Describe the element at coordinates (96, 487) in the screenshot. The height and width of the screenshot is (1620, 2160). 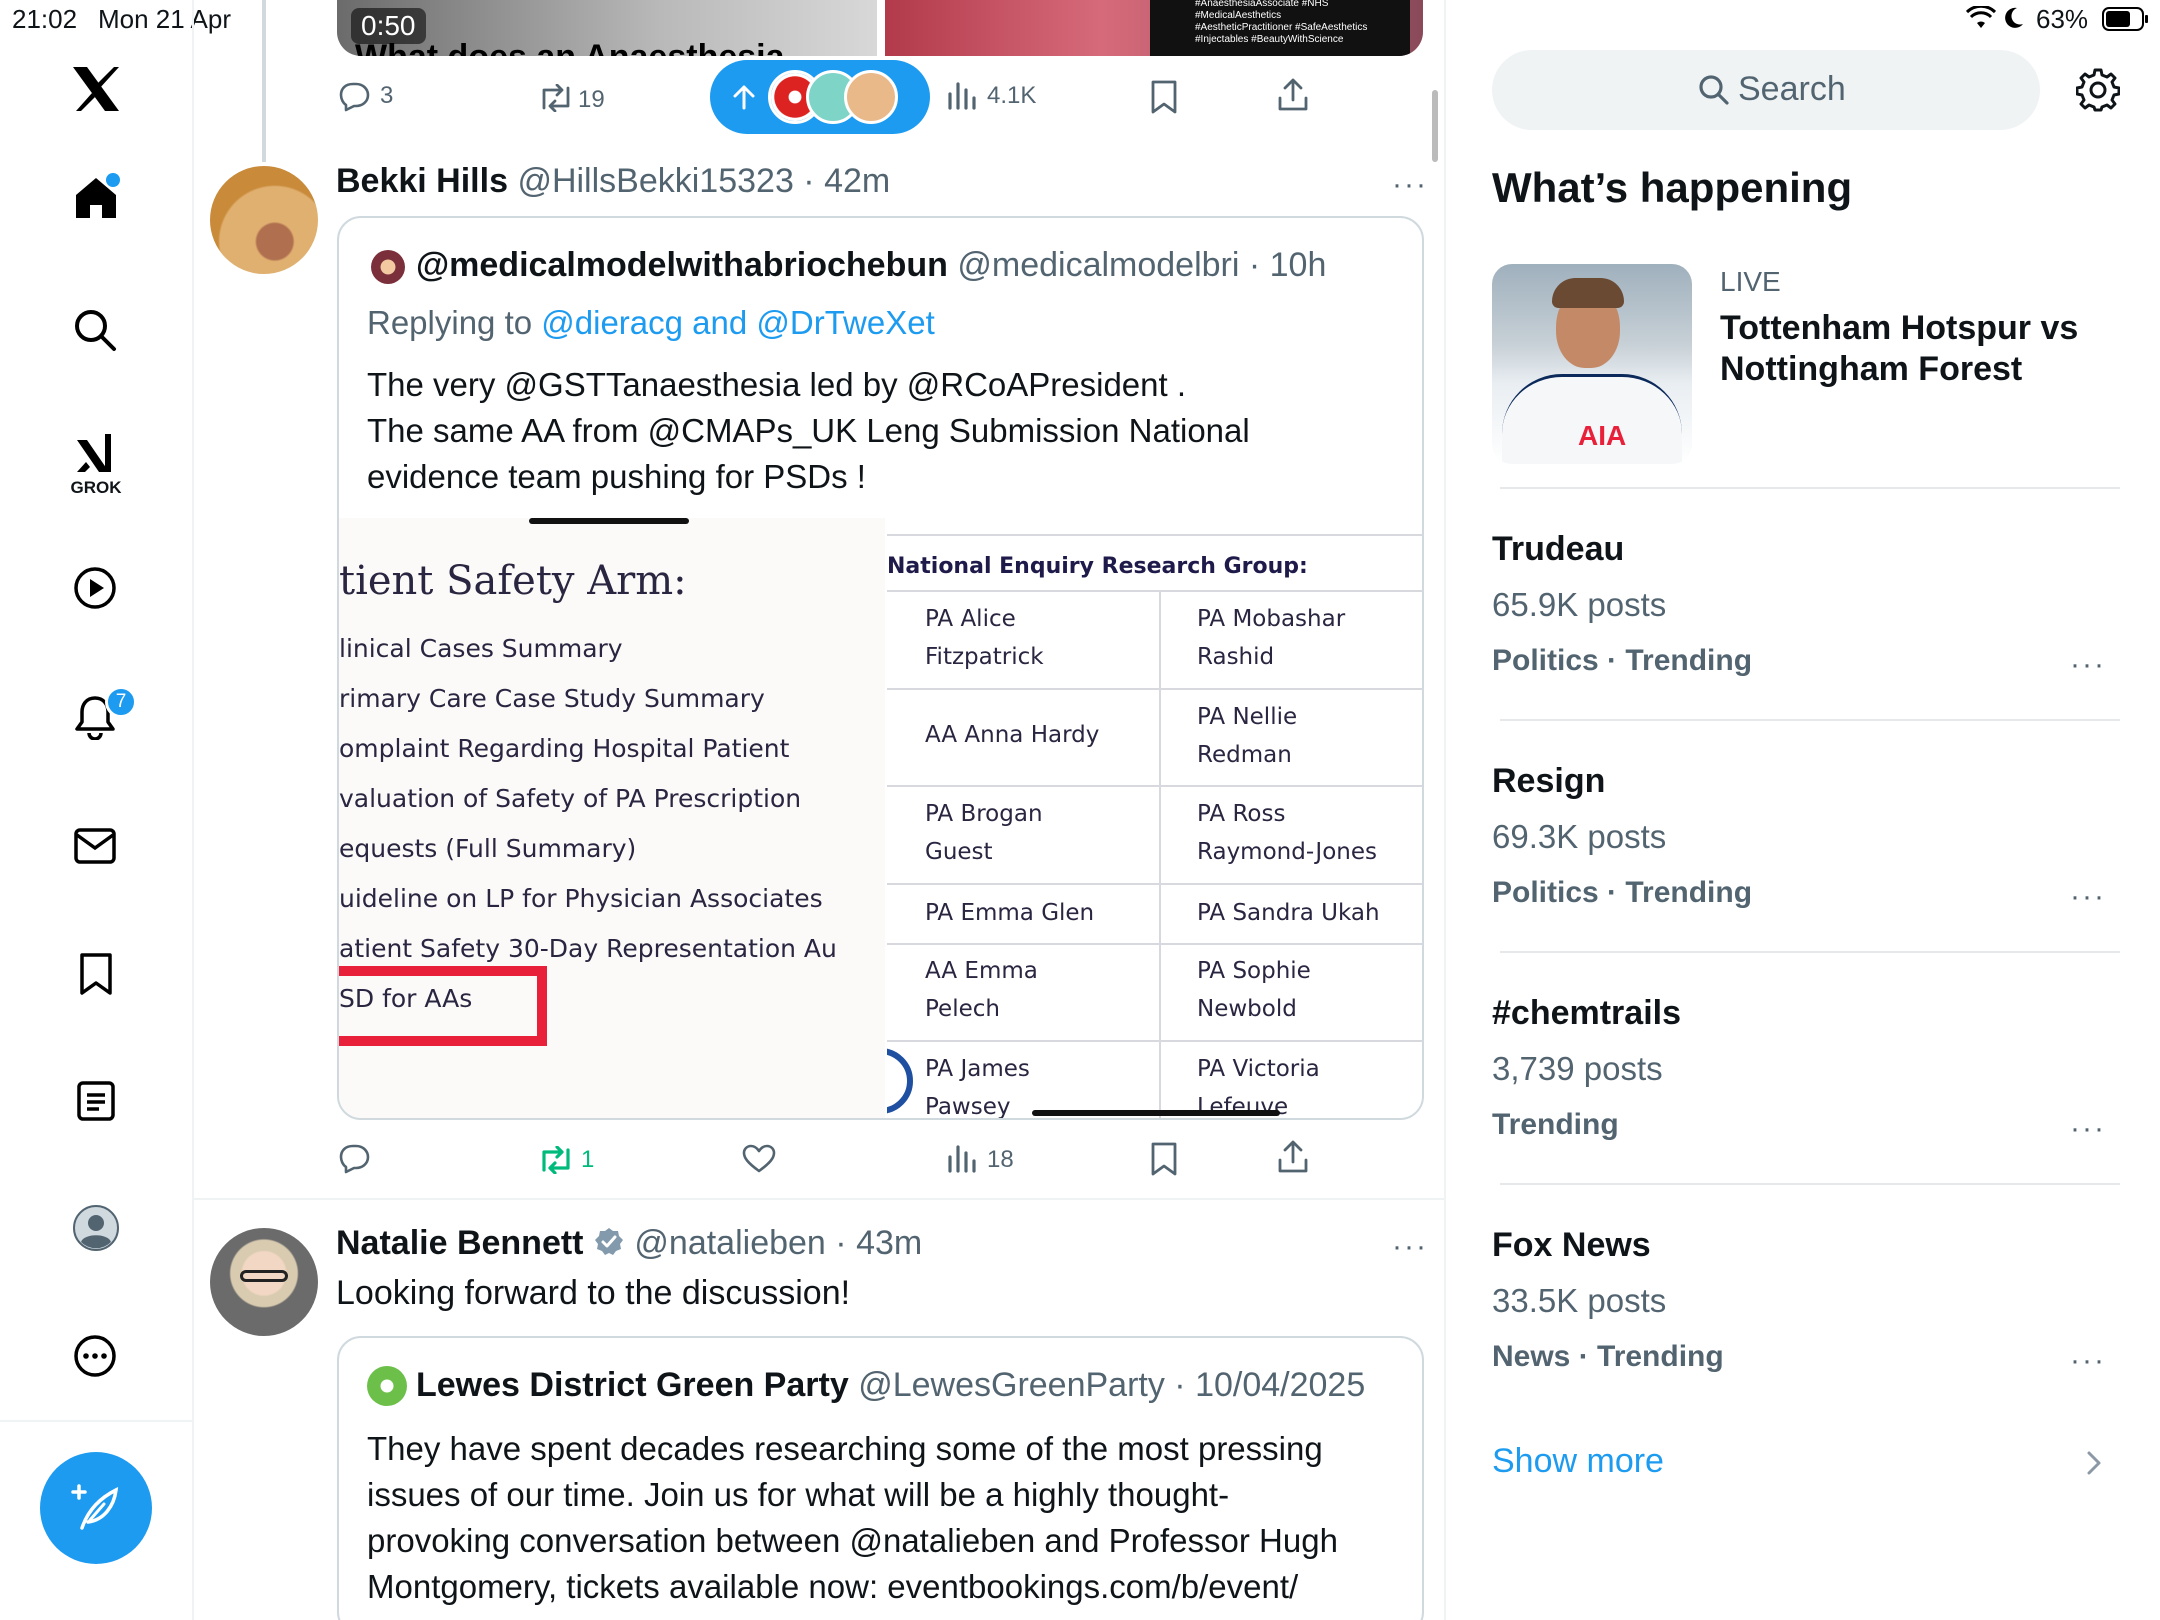
I see `grok-label: GROK` at that location.